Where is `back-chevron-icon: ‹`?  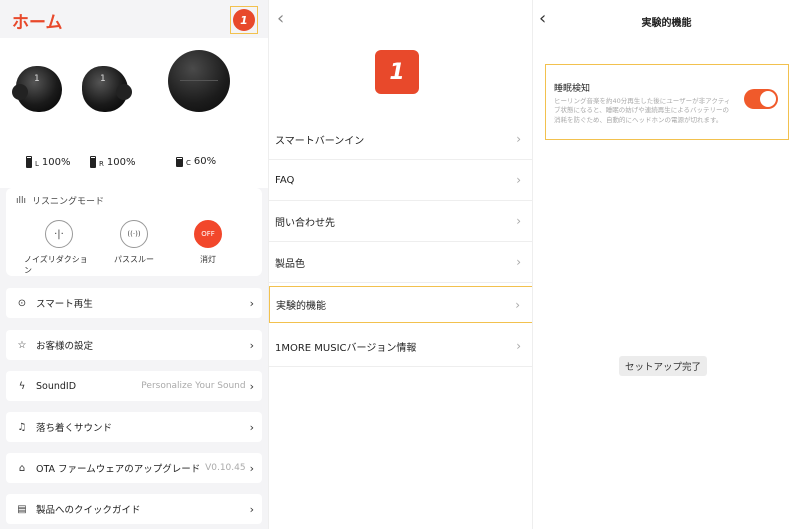
back-chevron-icon: ‹ is located at coordinates (280, 18).